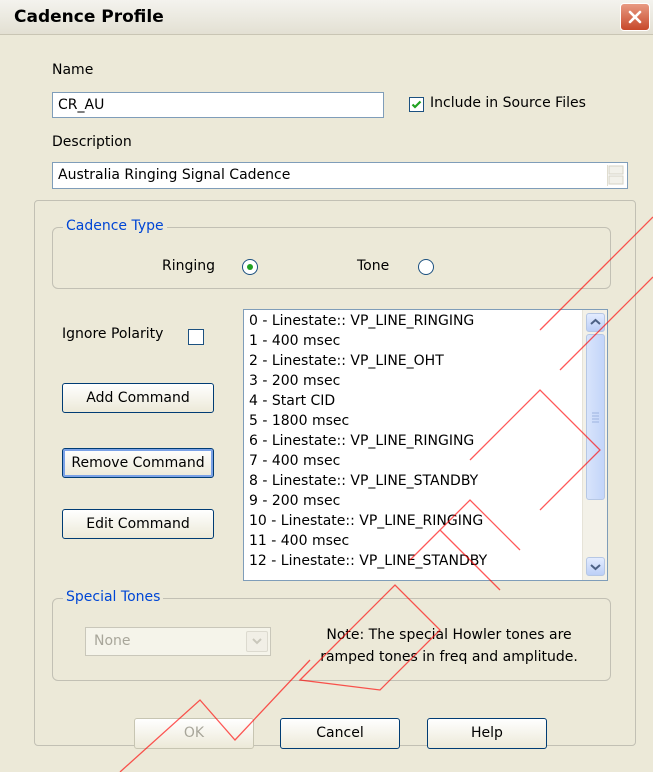  Describe the element at coordinates (373, 266) in the screenshot. I see `tone-label: Tone` at that location.